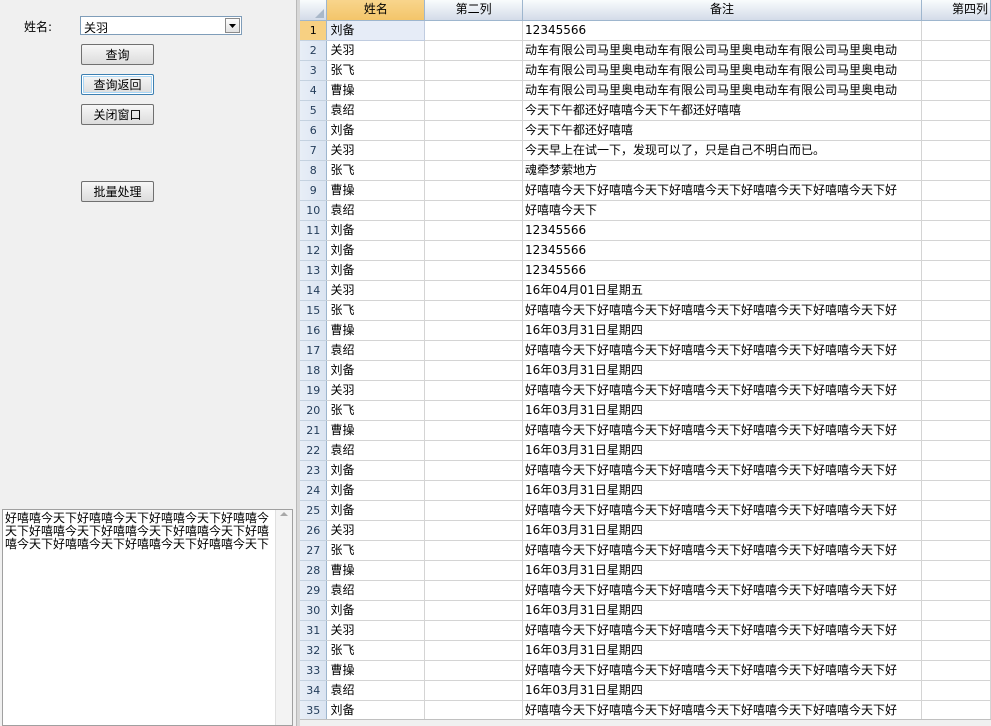  Describe the element at coordinates (314, 290) in the screenshot. I see `row-header: 14` at that location.